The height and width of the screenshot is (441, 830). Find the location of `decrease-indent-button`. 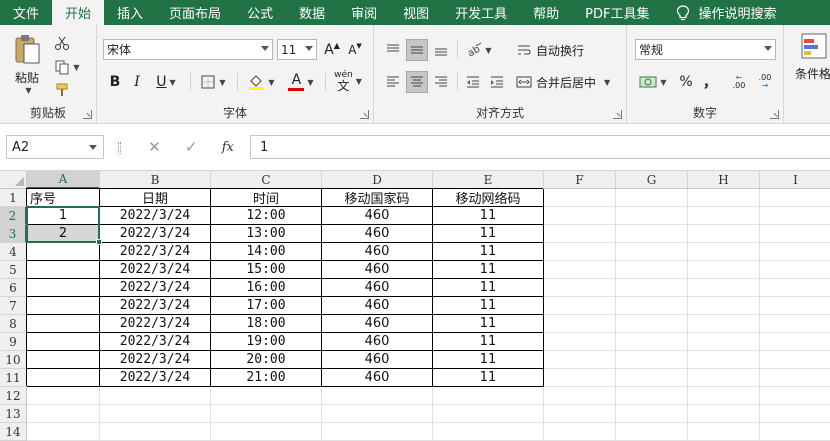

decrease-indent-button is located at coordinates (473, 82).